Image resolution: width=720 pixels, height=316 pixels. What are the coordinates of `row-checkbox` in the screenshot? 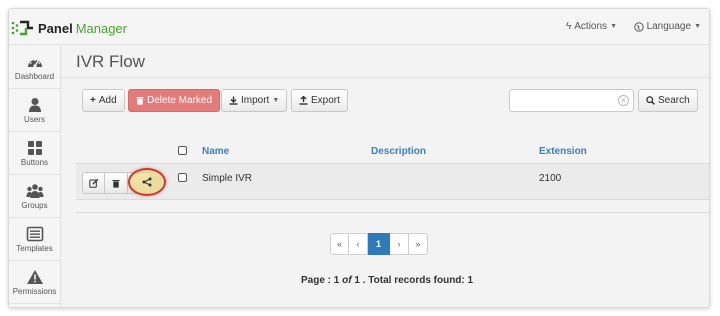 It's located at (182, 177).